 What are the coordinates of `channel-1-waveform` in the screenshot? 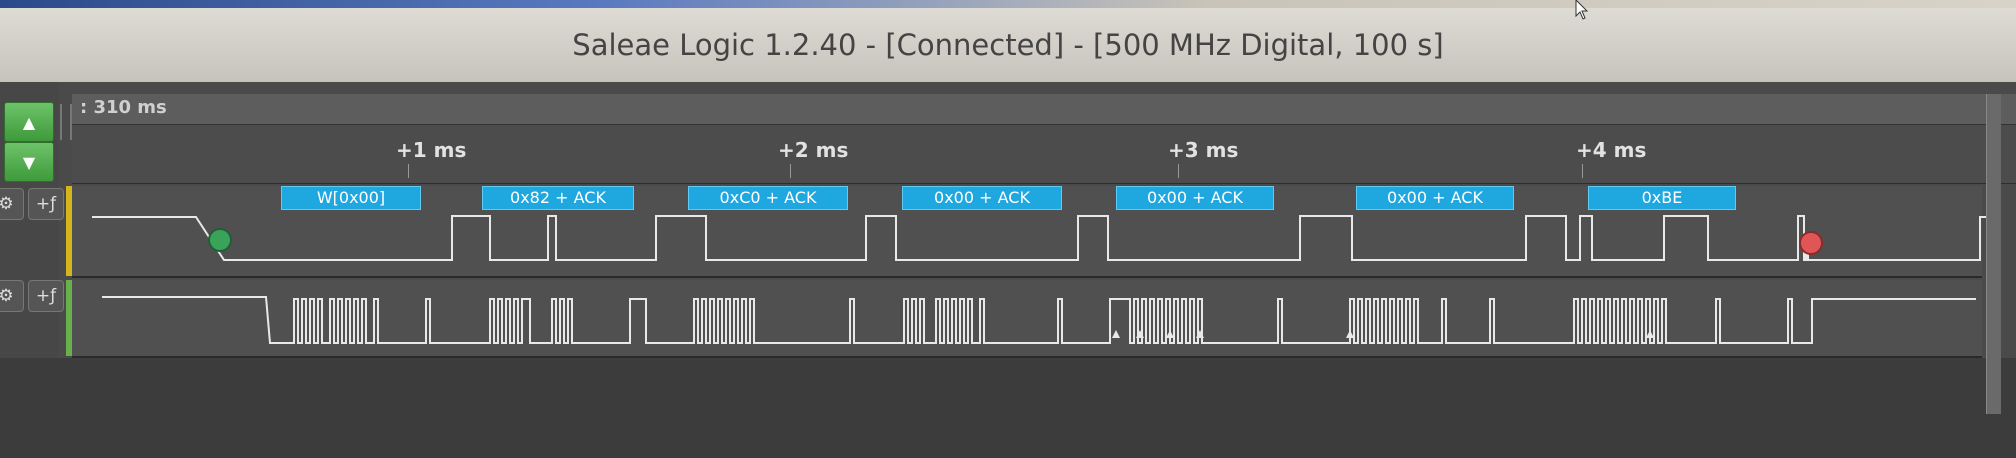 It's located at (1039, 320).